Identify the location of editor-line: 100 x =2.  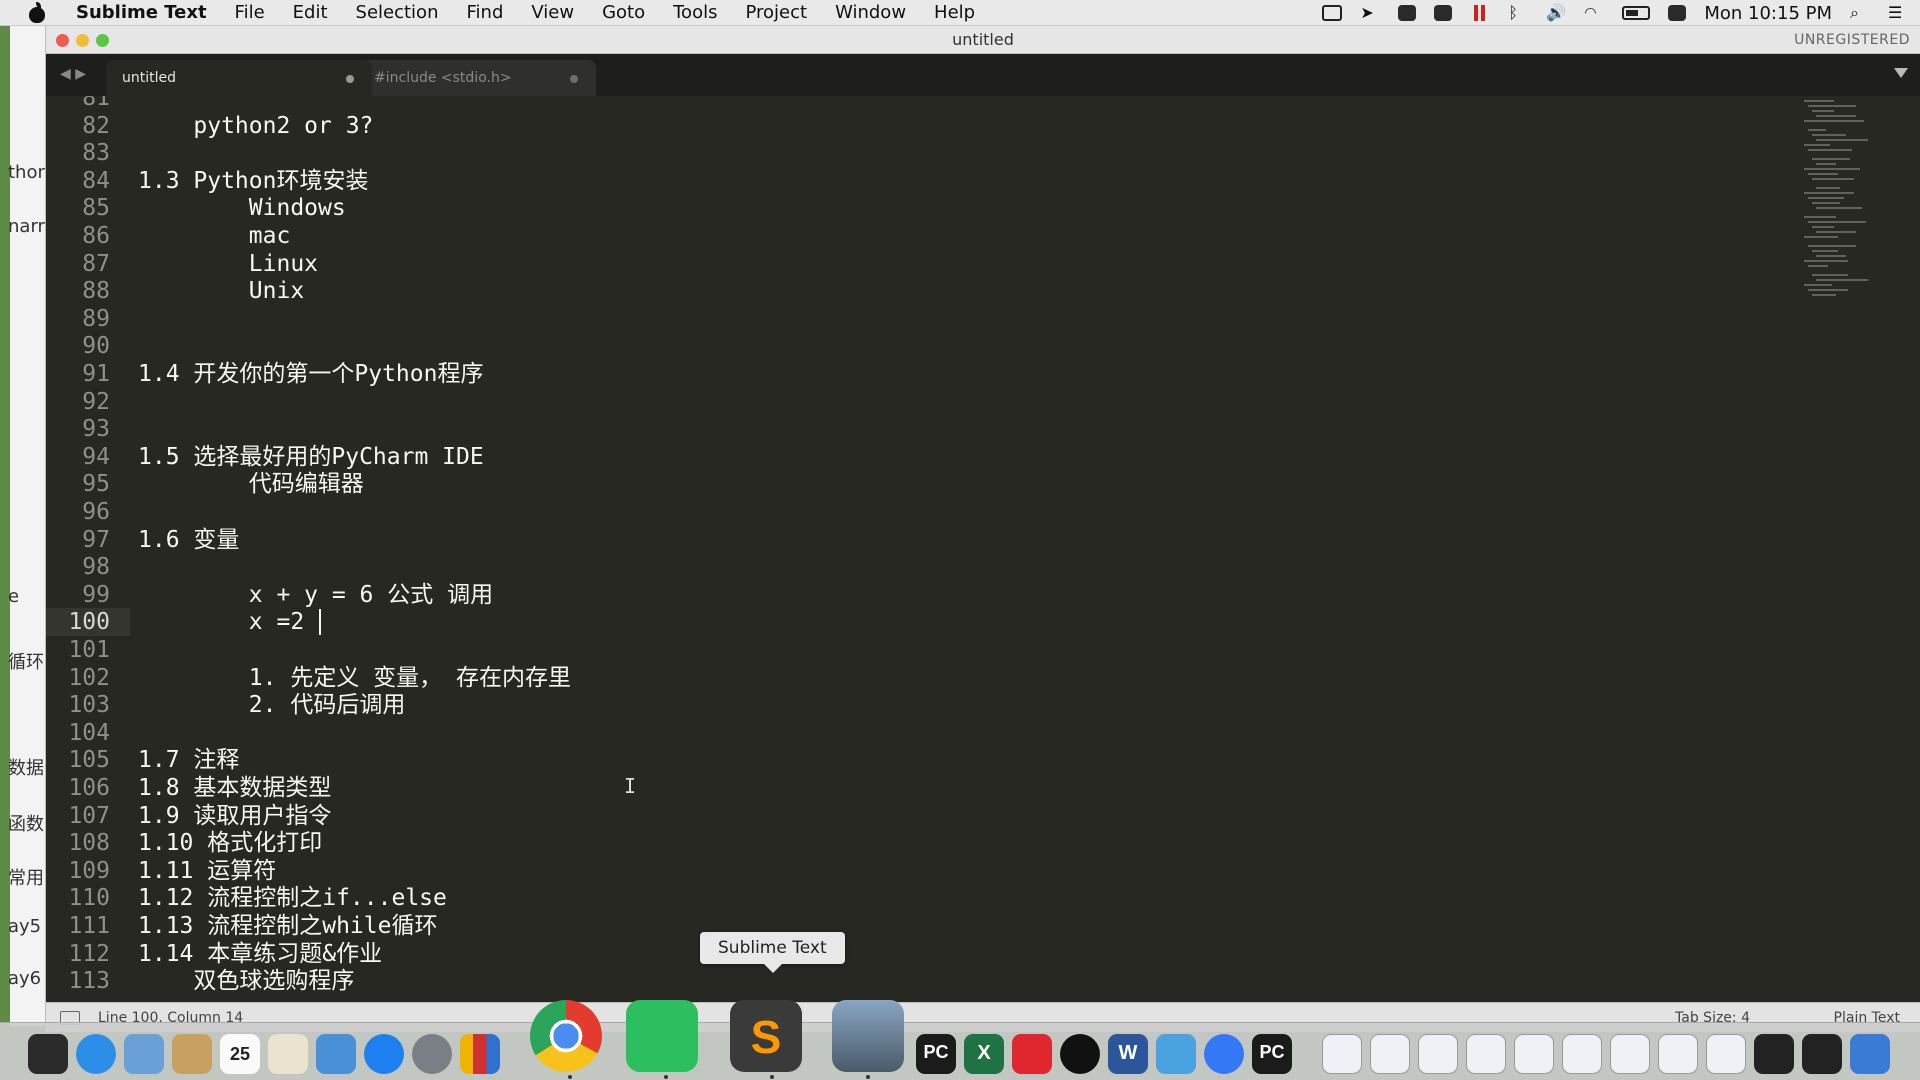
(896, 622).